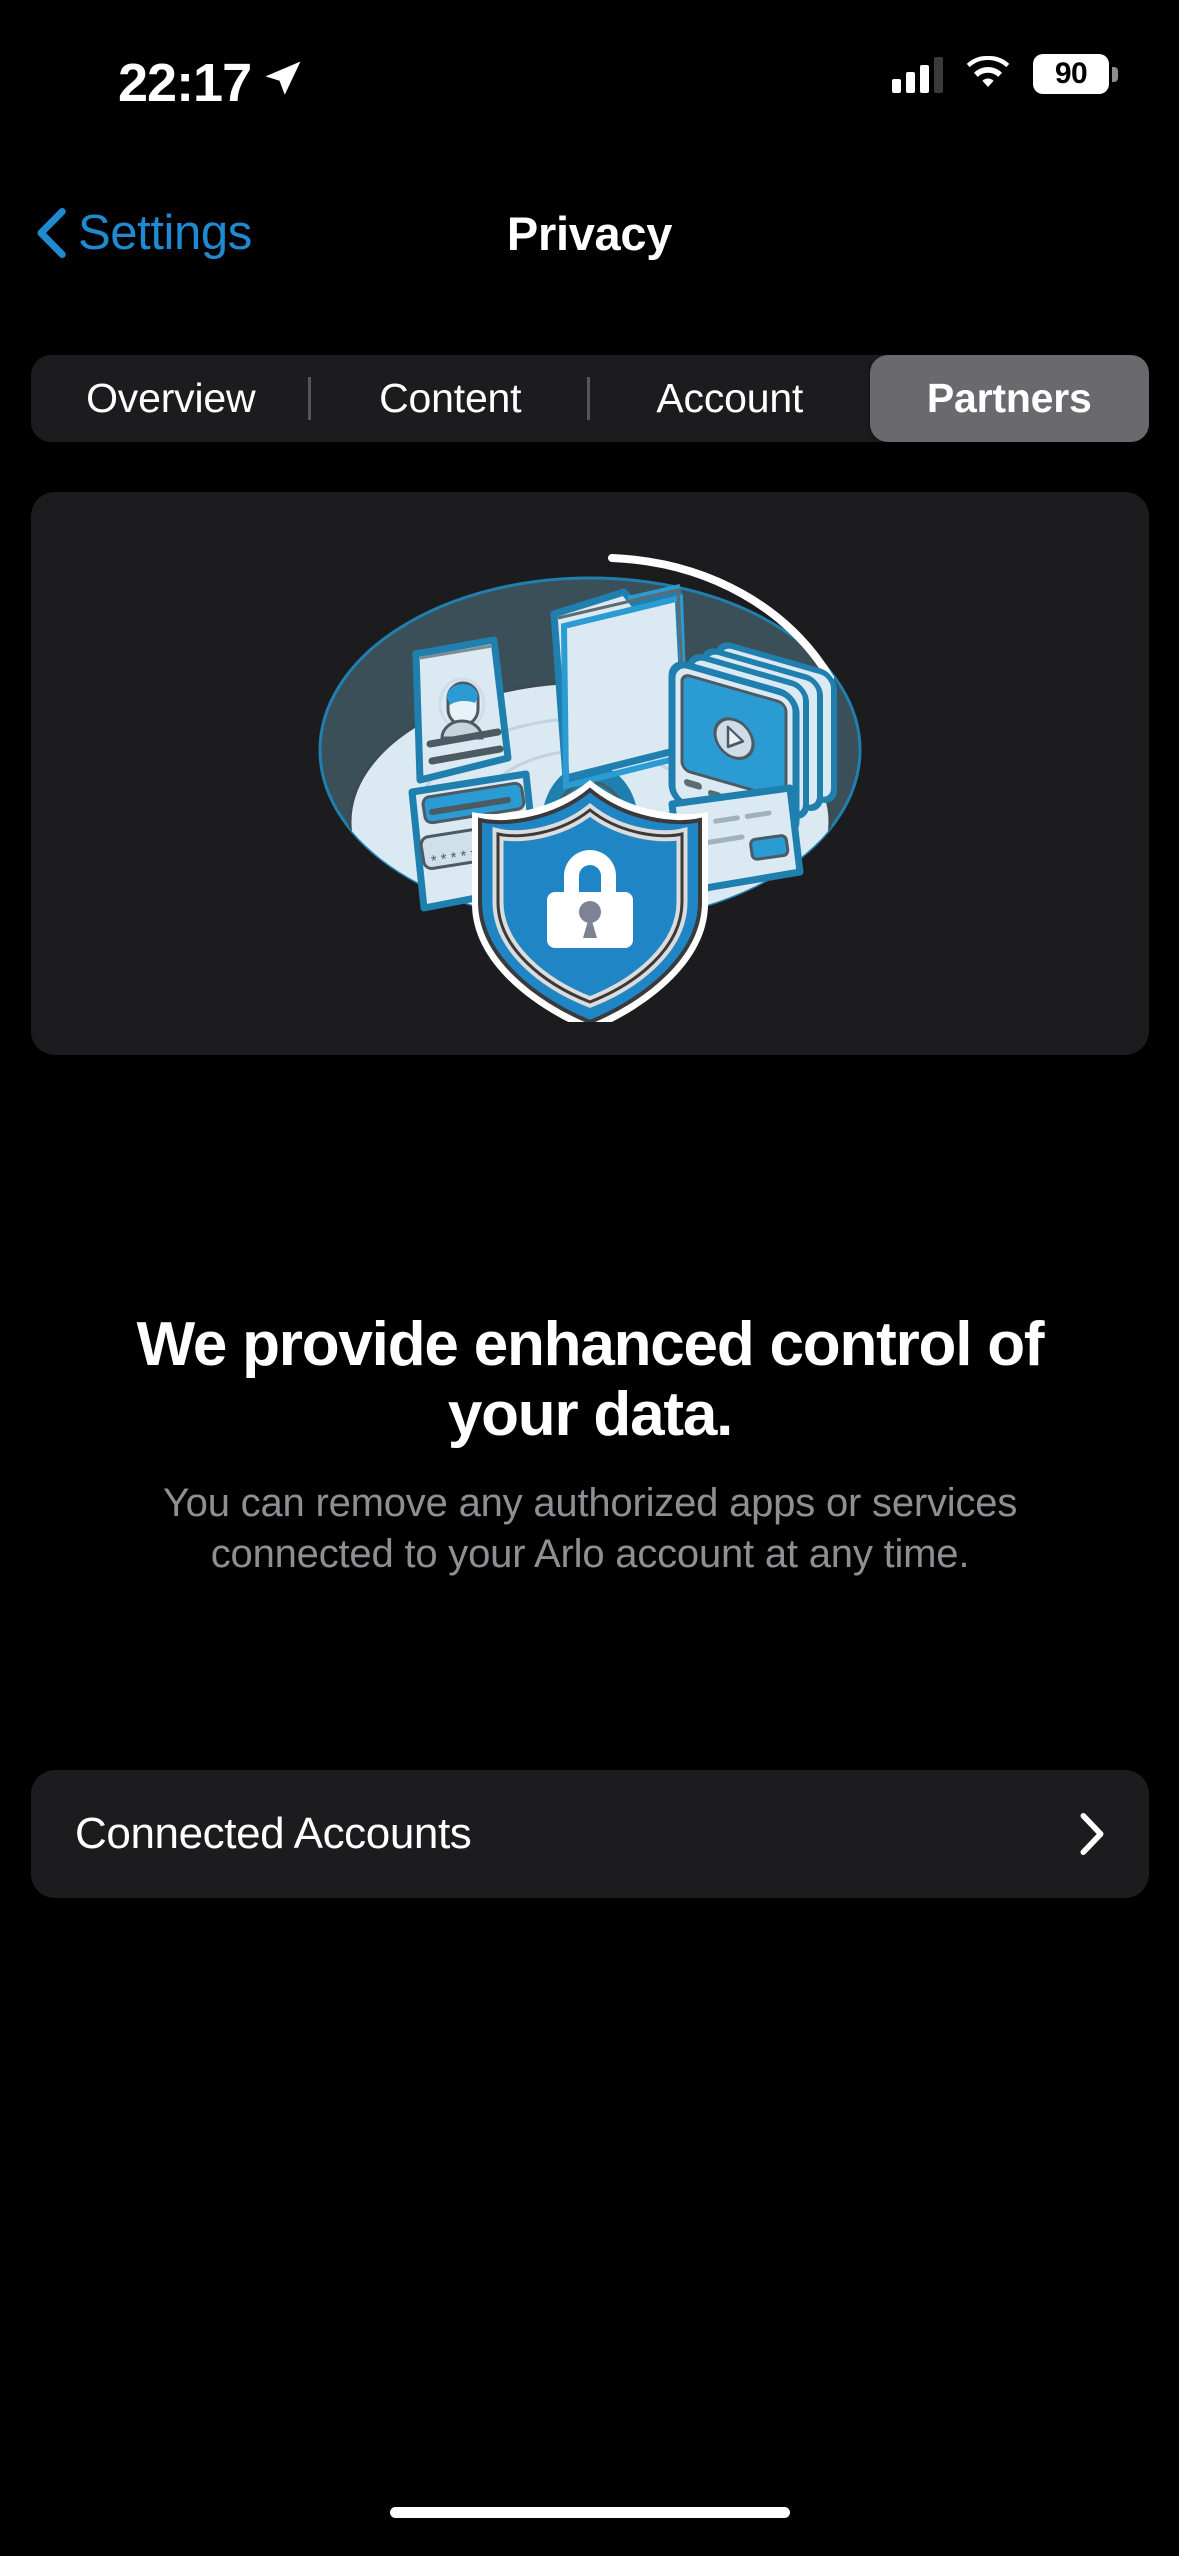 This screenshot has height=2556, width=1179. I want to click on tab-content-label: Content, so click(450, 398).